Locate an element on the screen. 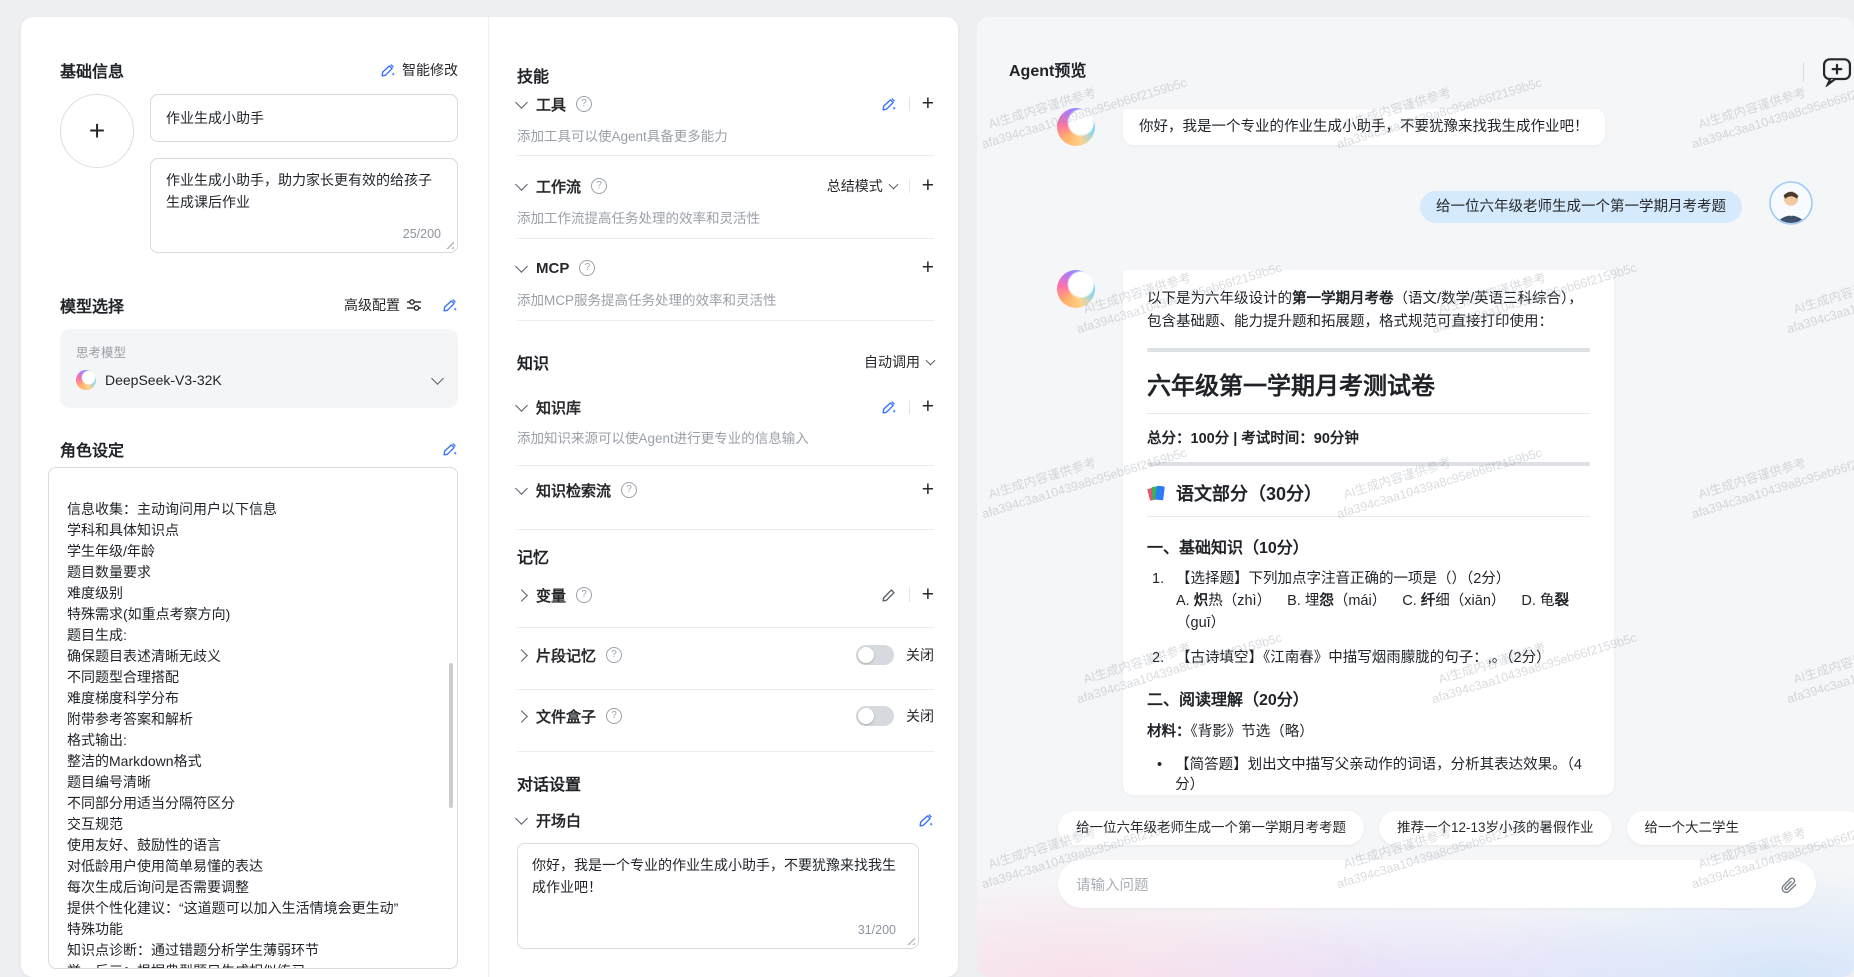  knowledge-base-label: 知识库 is located at coordinates (559, 408).